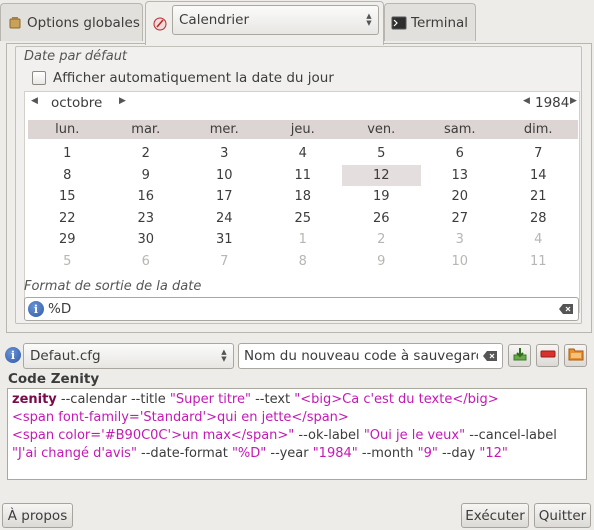  I want to click on code-text: --year, so click(289, 453).